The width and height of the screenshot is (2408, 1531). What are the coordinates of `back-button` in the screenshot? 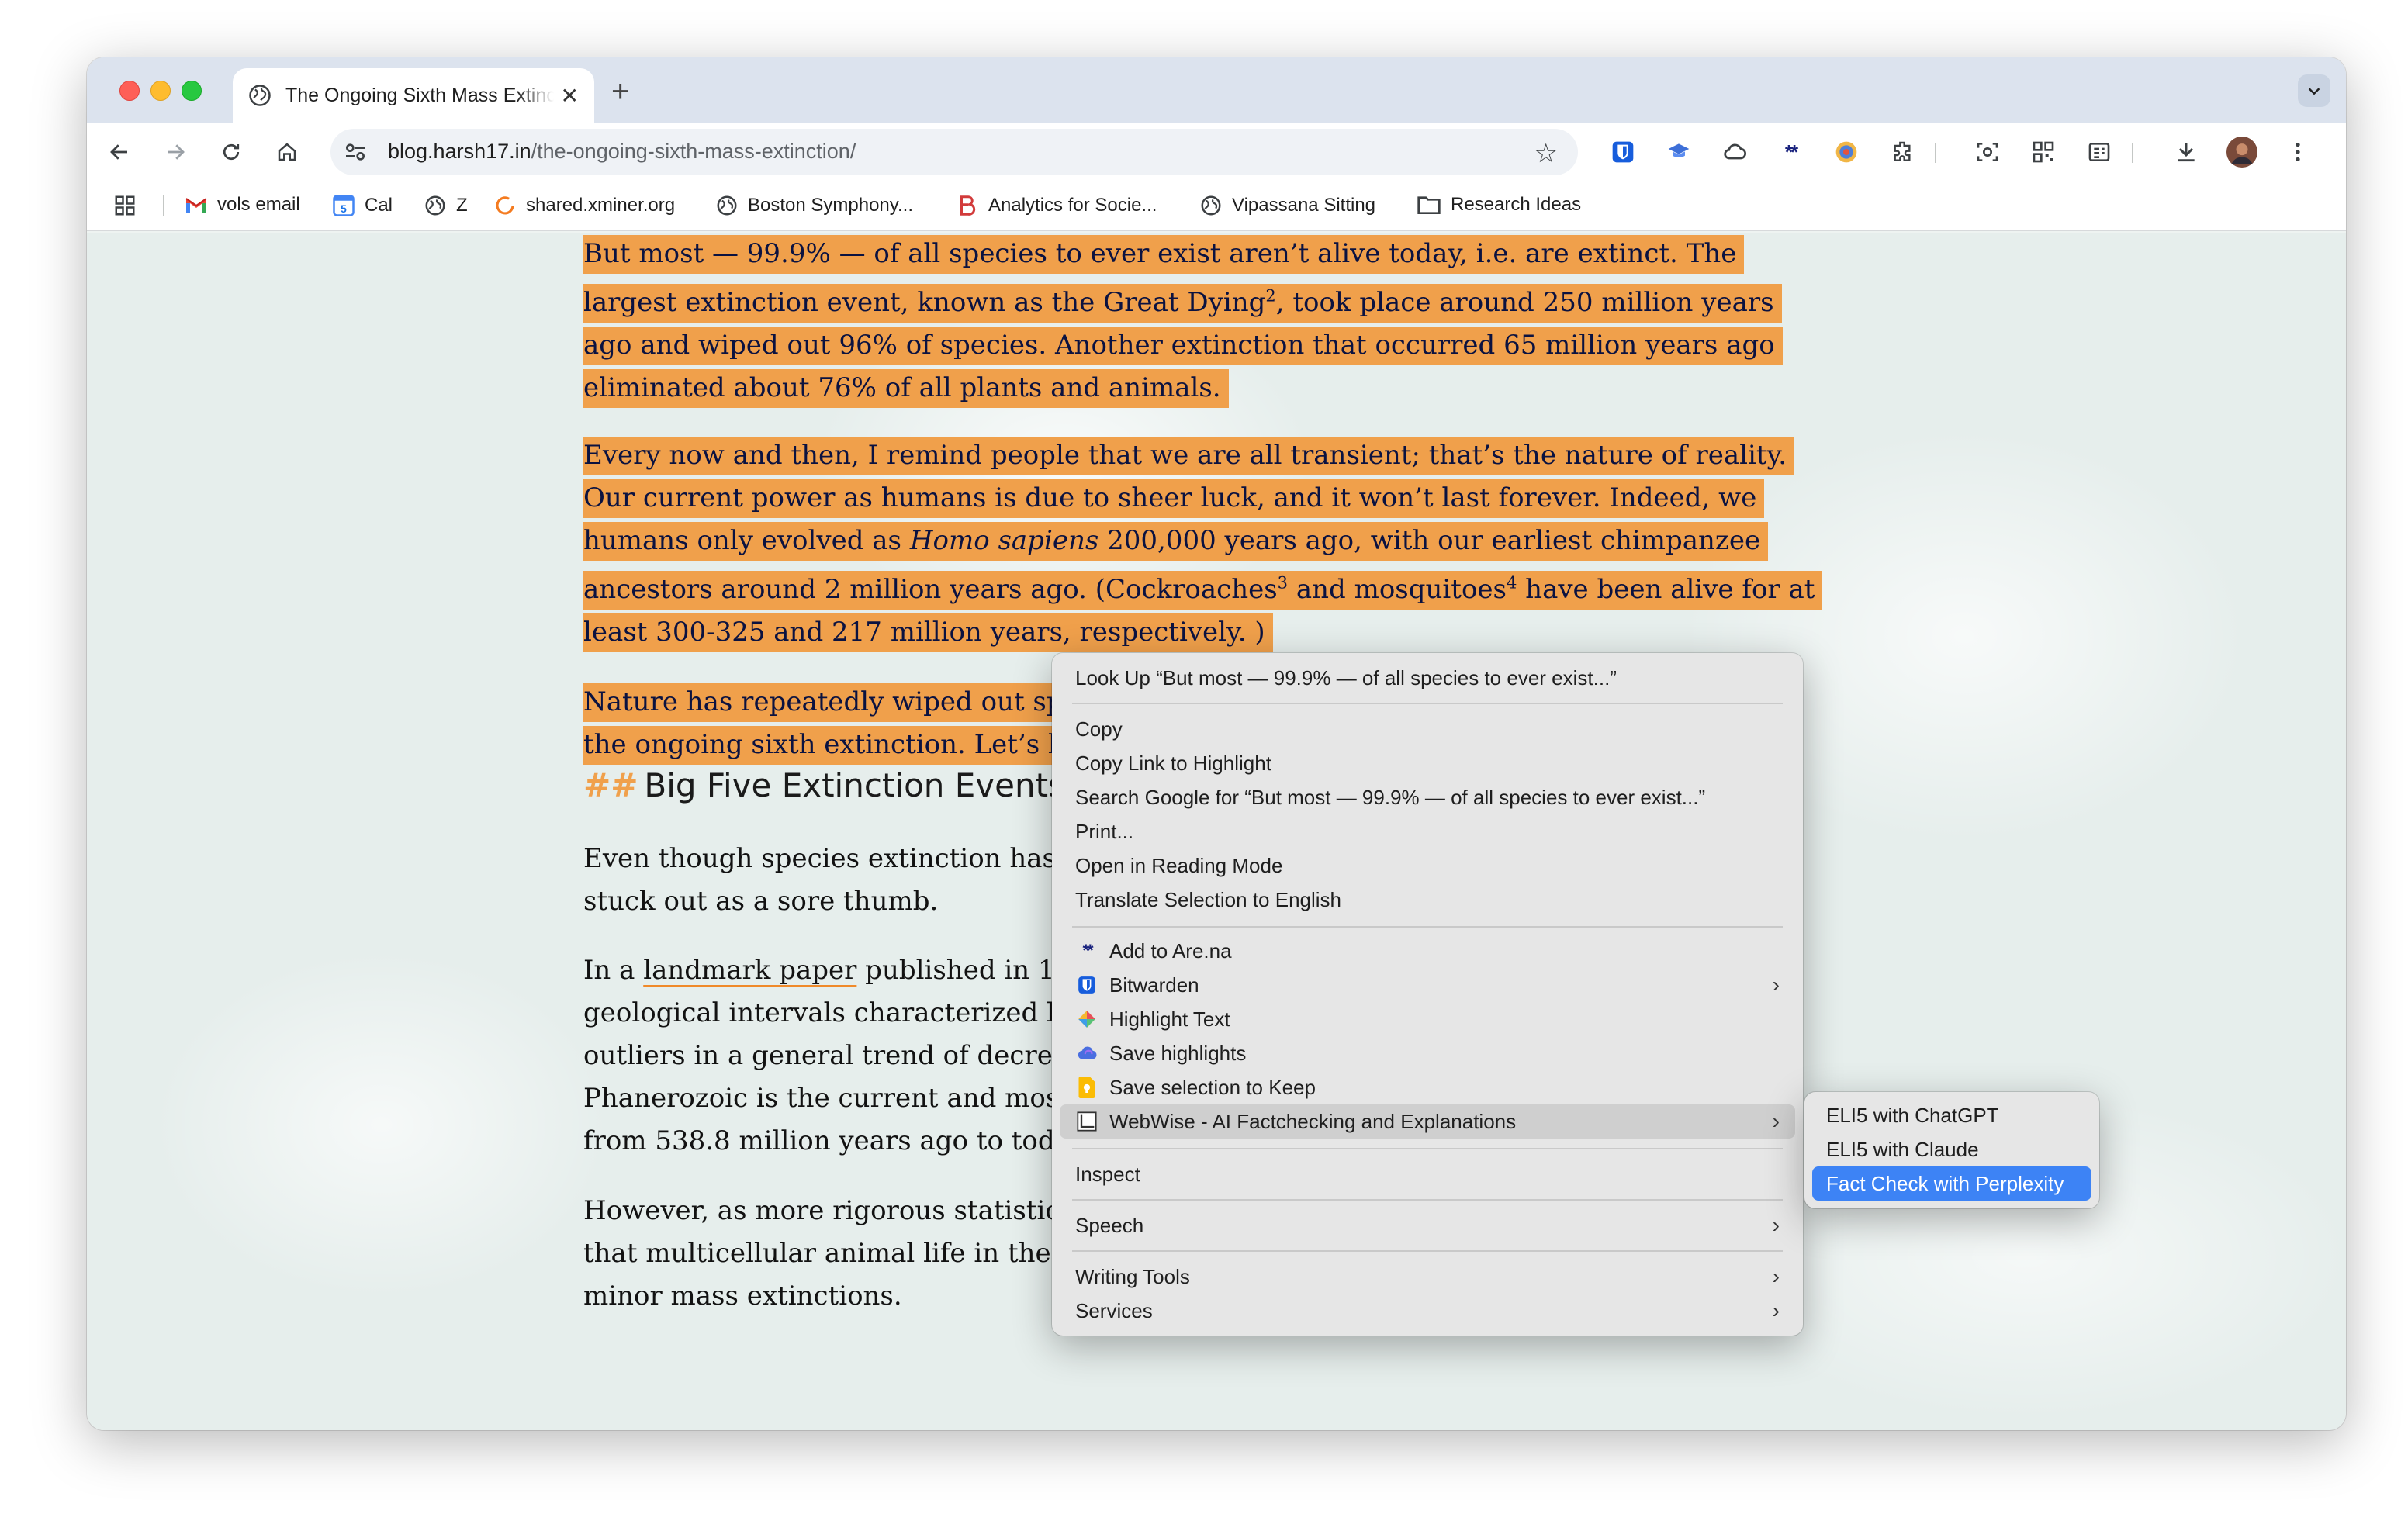 It's located at (119, 152).